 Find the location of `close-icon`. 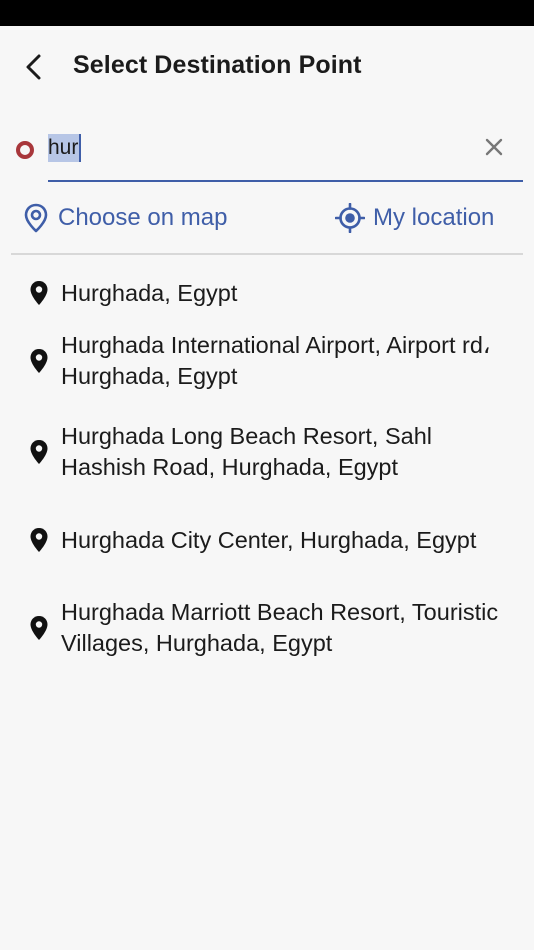

close-icon is located at coordinates (494, 147).